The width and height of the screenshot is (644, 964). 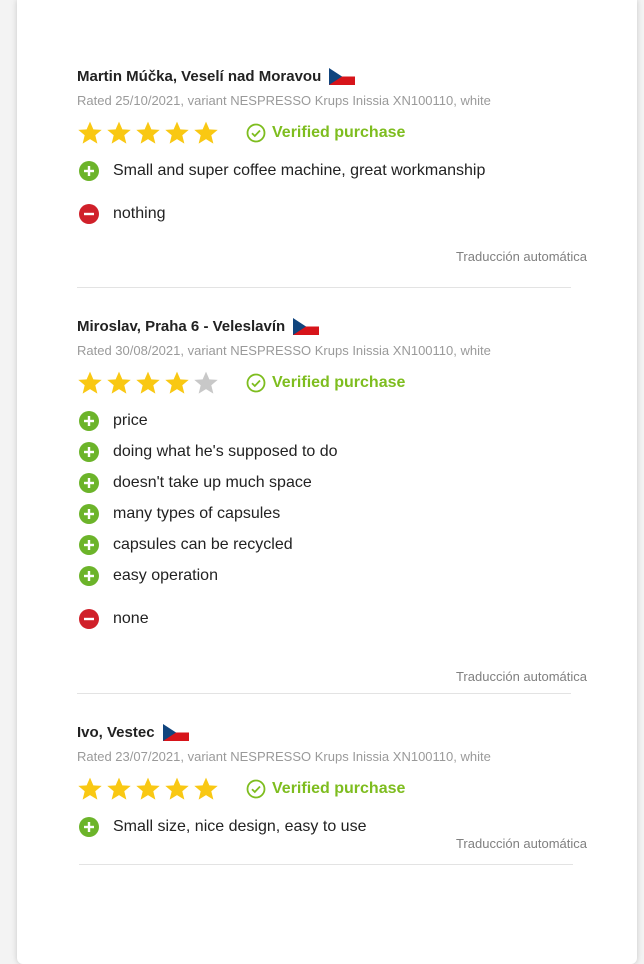 I want to click on pro-item: capsules can be recycled, so click(x=332, y=544).